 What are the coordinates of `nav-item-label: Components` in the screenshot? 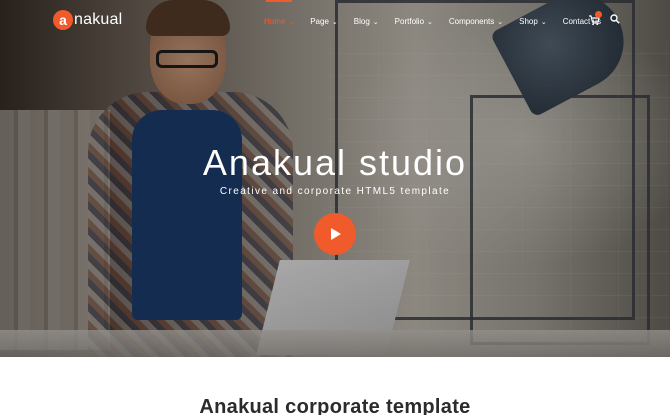 It's located at (471, 21).